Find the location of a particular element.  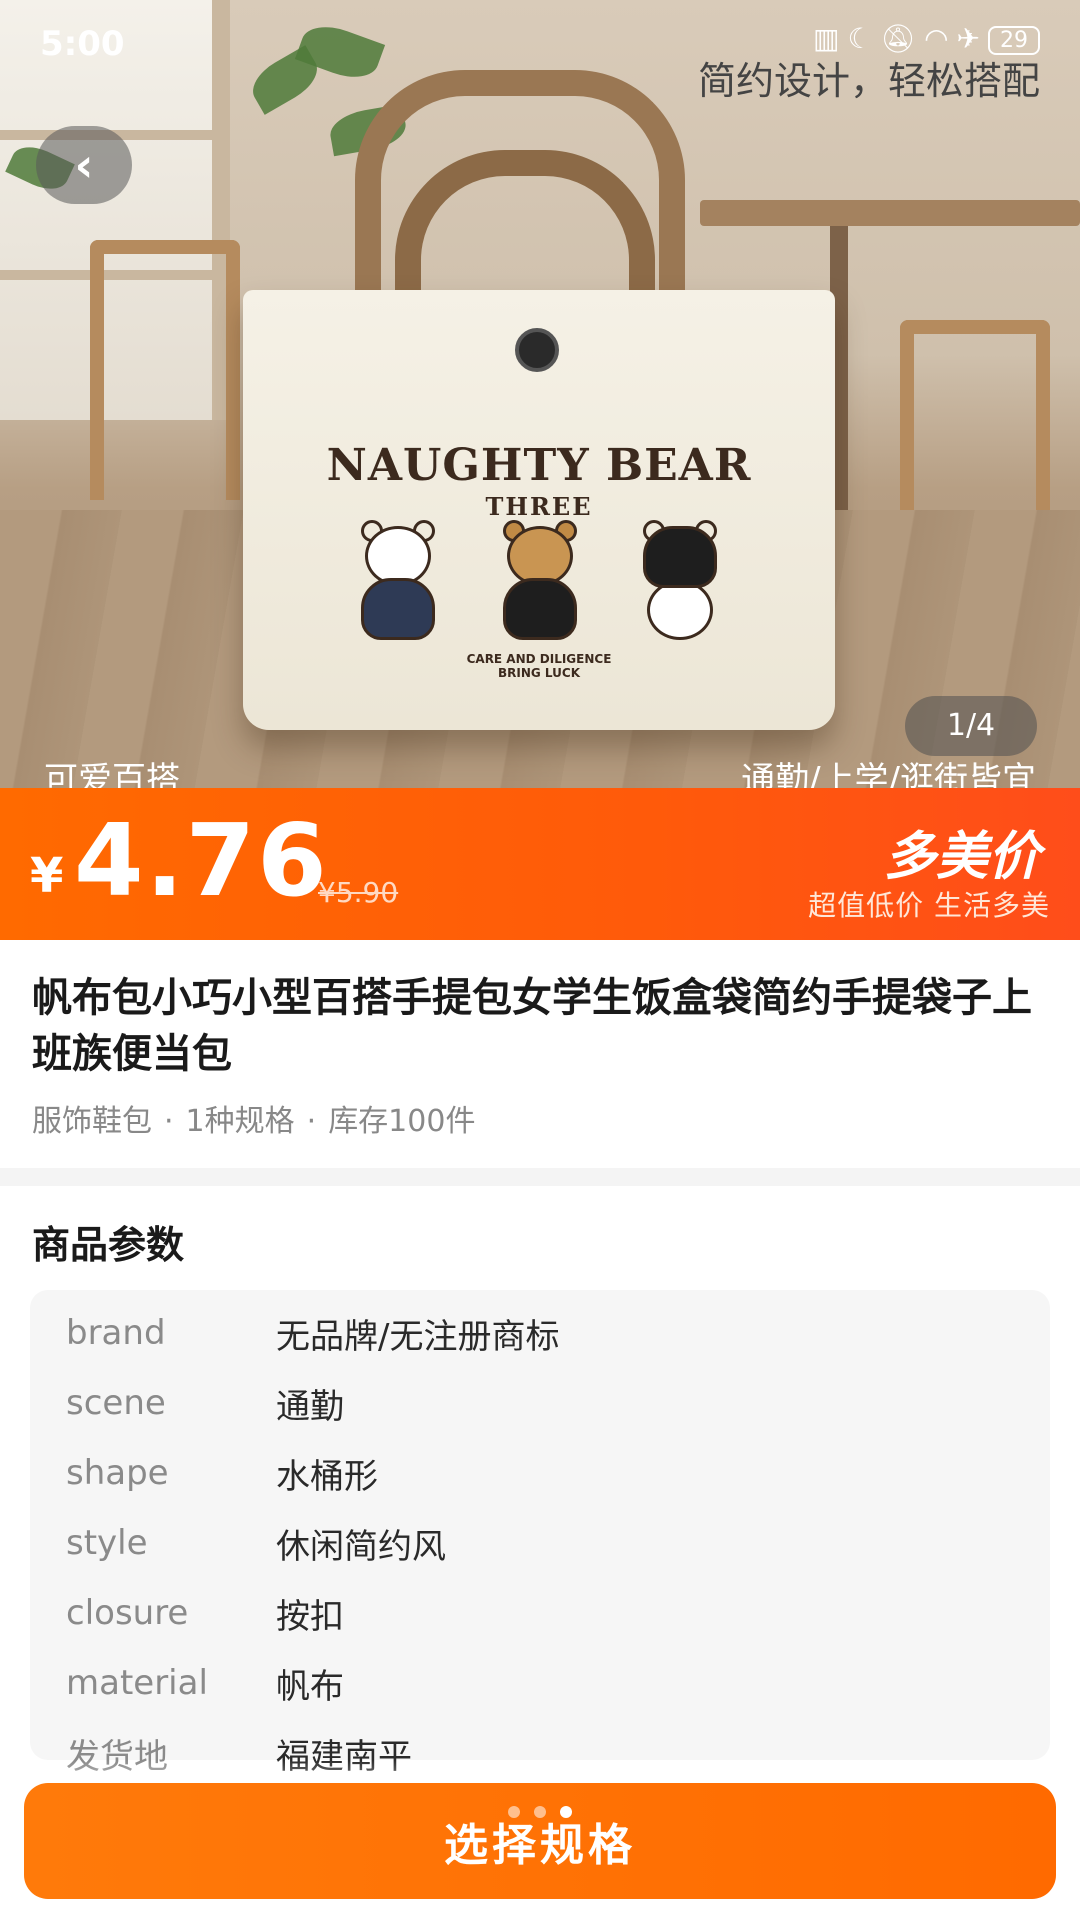

param-value: 无品牌/无注册商标 is located at coordinates (418, 1336).